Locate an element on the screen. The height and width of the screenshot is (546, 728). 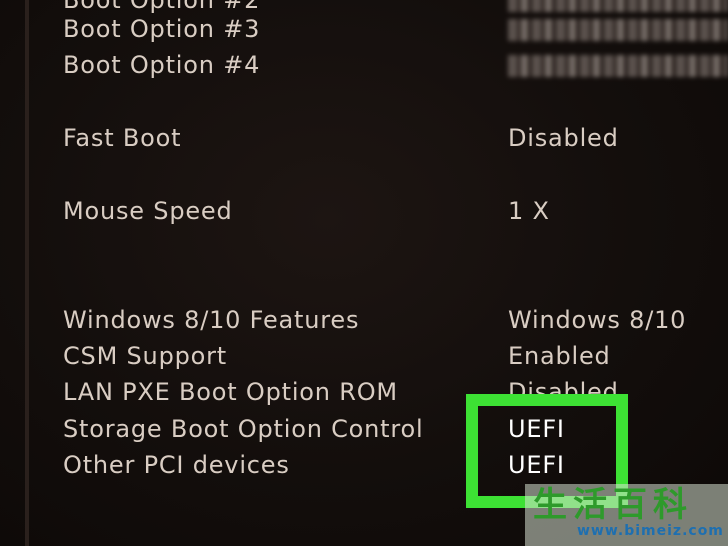
setting-label-csm-support: CSM Support is located at coordinates (145, 356).